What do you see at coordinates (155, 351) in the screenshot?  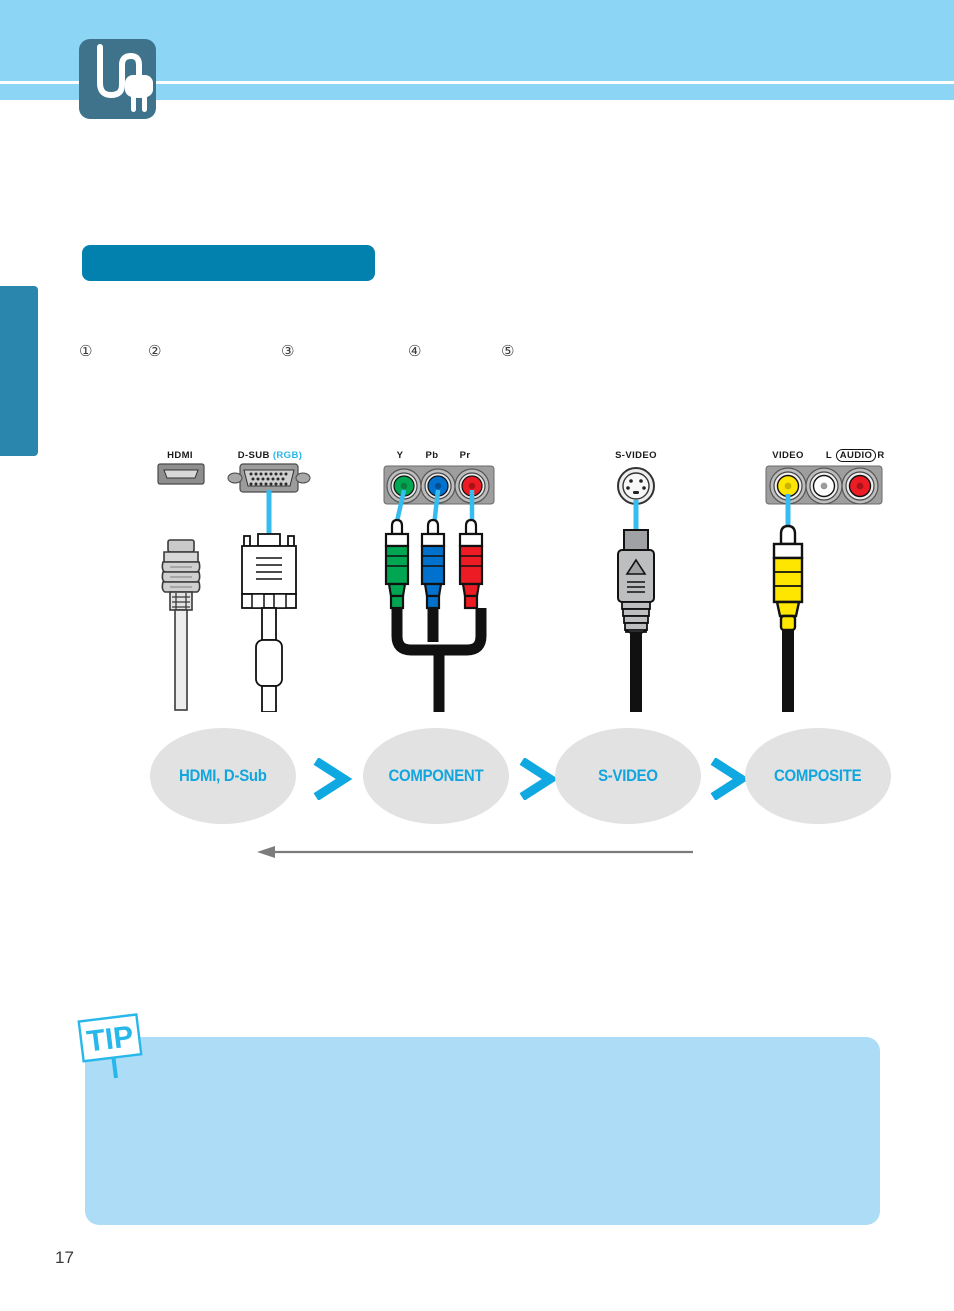 I see `callout-number-2: ②` at bounding box center [155, 351].